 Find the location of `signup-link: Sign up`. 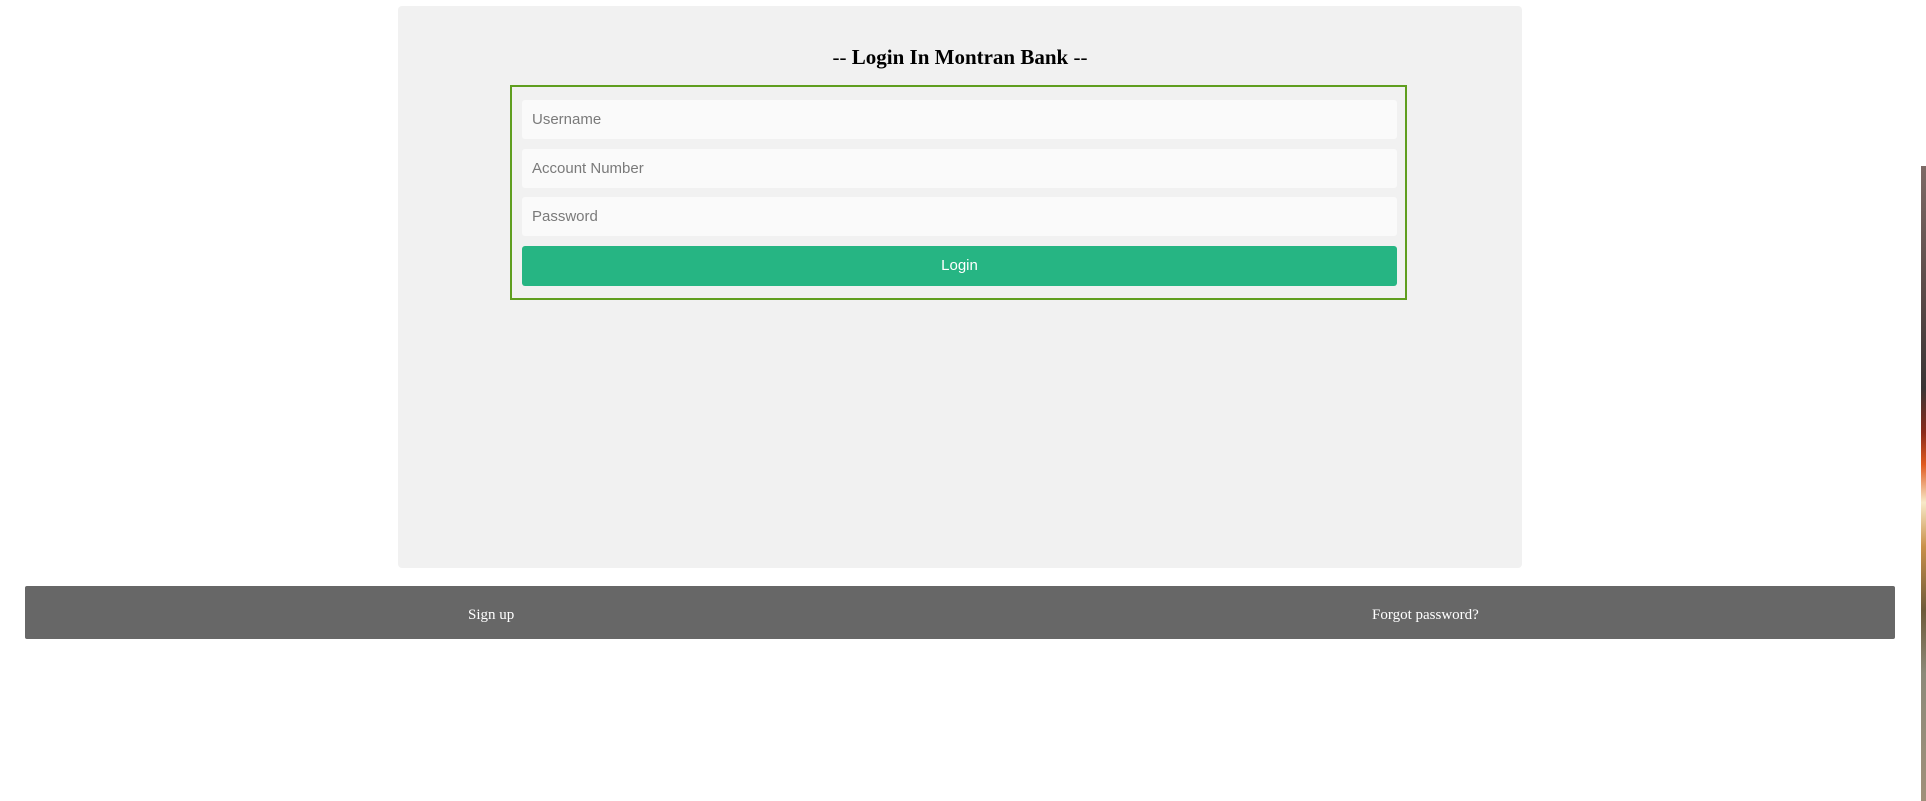

signup-link: Sign up is located at coordinates (491, 615).